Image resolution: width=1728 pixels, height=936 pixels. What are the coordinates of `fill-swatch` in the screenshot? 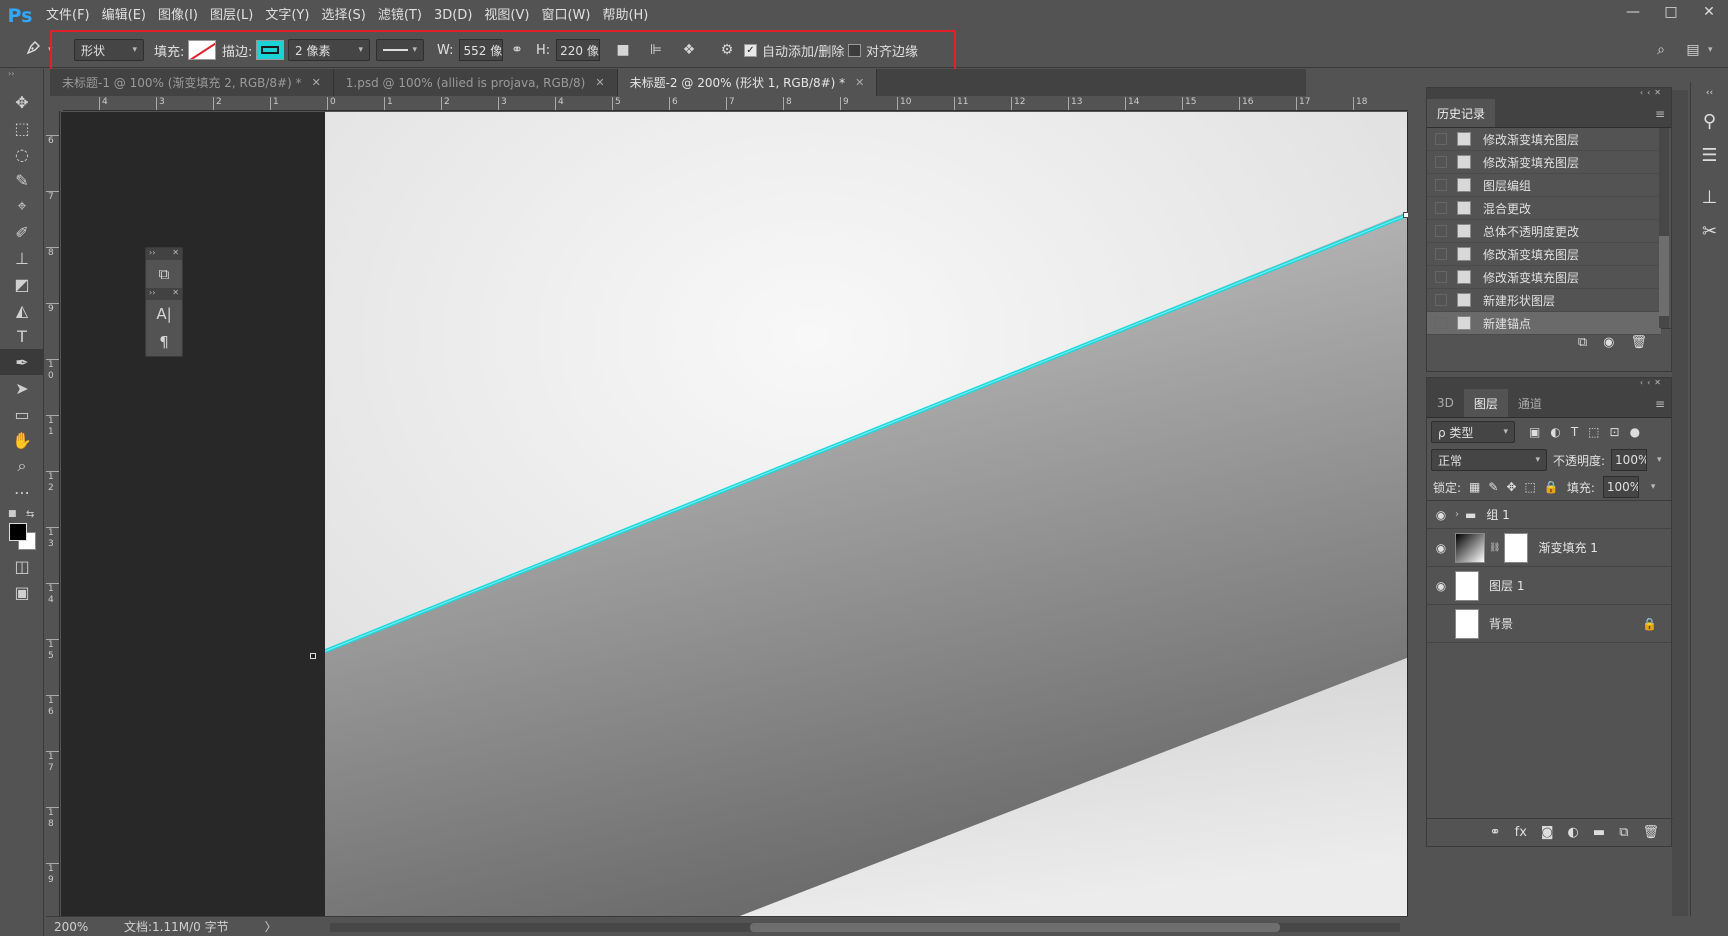 It's located at (202, 50).